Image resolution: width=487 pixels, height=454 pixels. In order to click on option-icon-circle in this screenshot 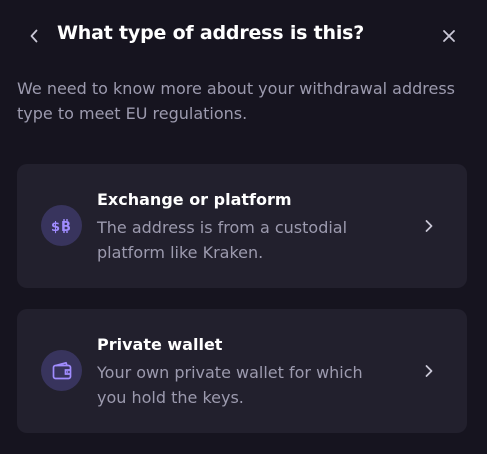, I will do `click(61, 370)`.